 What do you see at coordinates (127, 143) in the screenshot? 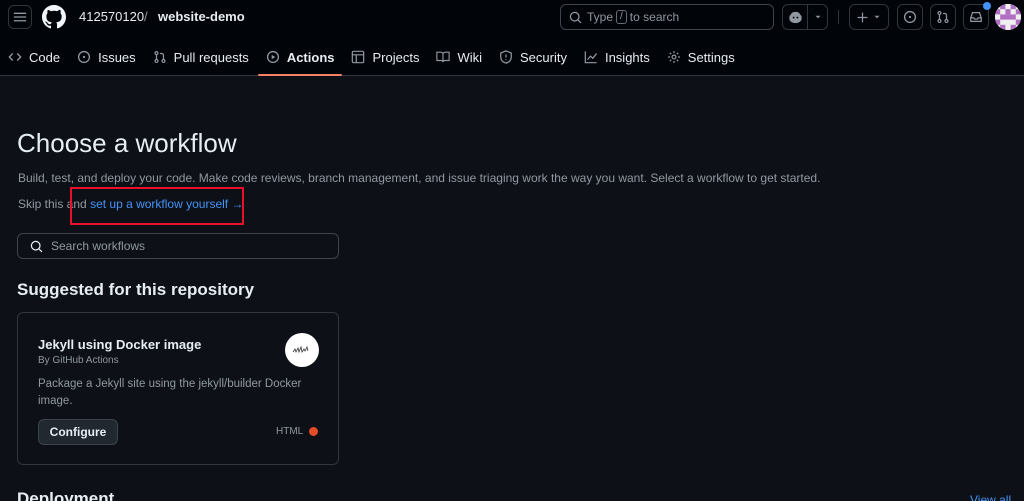
I see `page-title: Choose a workflow` at bounding box center [127, 143].